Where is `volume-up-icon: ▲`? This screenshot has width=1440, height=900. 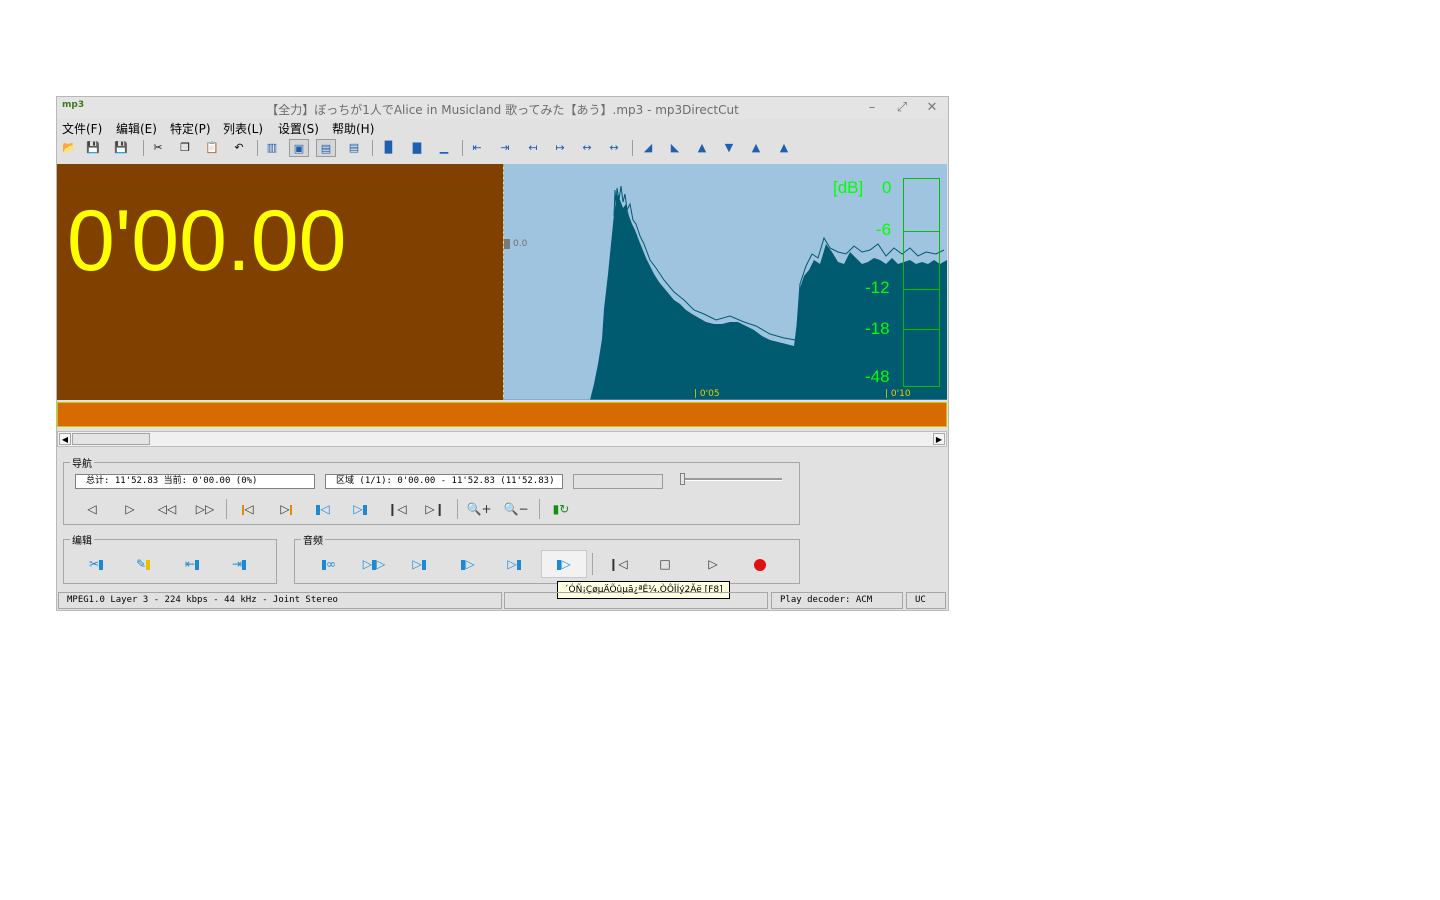 volume-up-icon: ▲ is located at coordinates (702, 148).